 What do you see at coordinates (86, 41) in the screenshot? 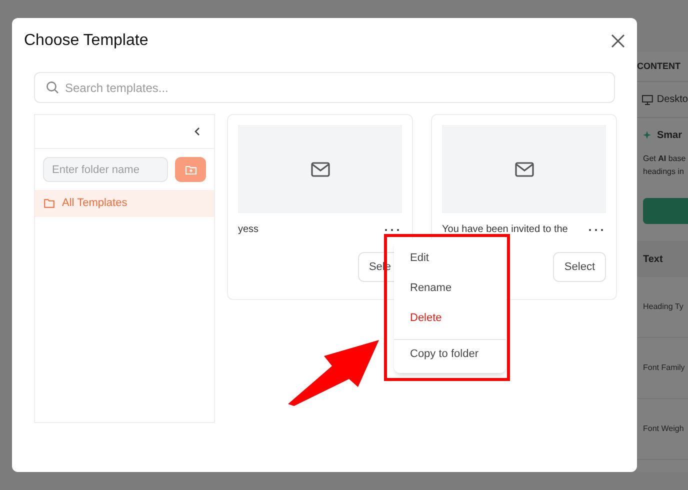
I see `dialog-title: Choose Template` at bounding box center [86, 41].